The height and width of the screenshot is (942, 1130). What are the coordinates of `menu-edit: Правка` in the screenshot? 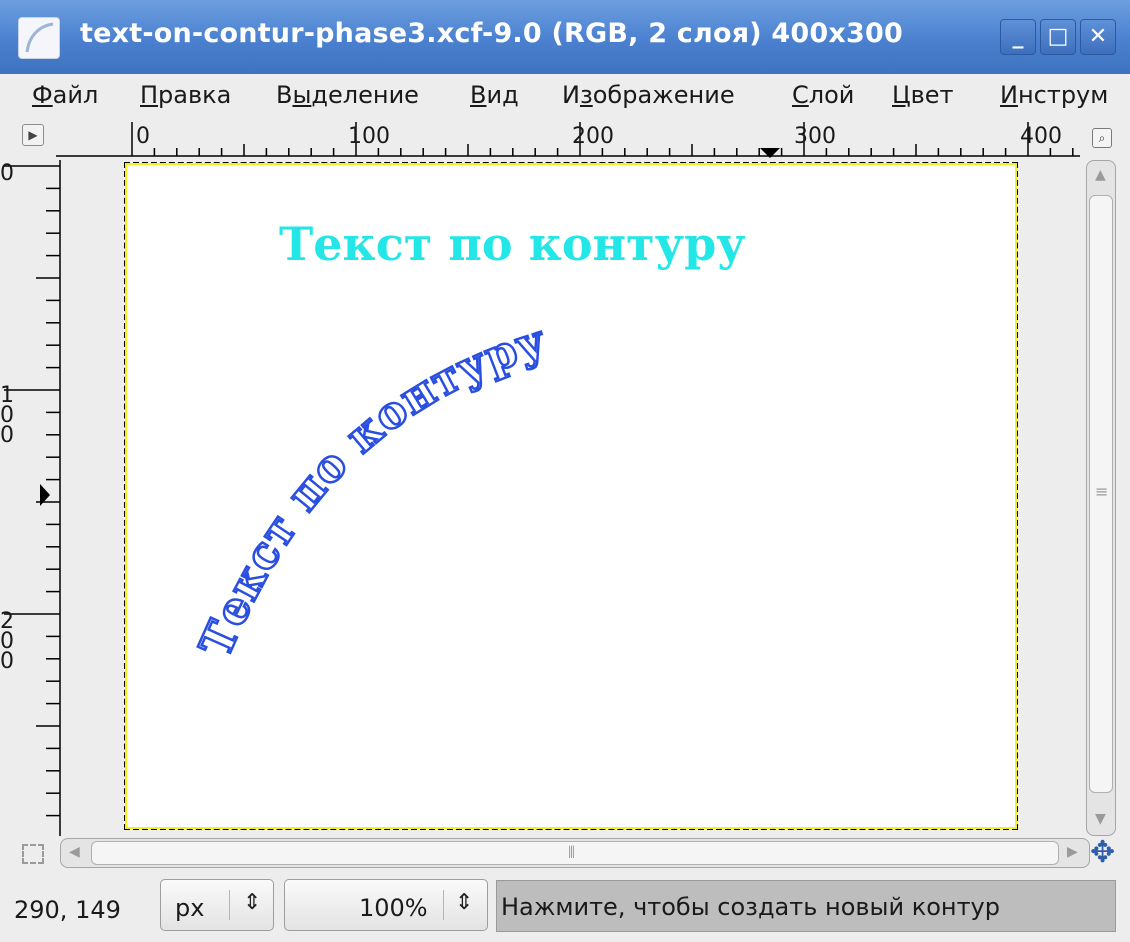 It's located at (185, 95).